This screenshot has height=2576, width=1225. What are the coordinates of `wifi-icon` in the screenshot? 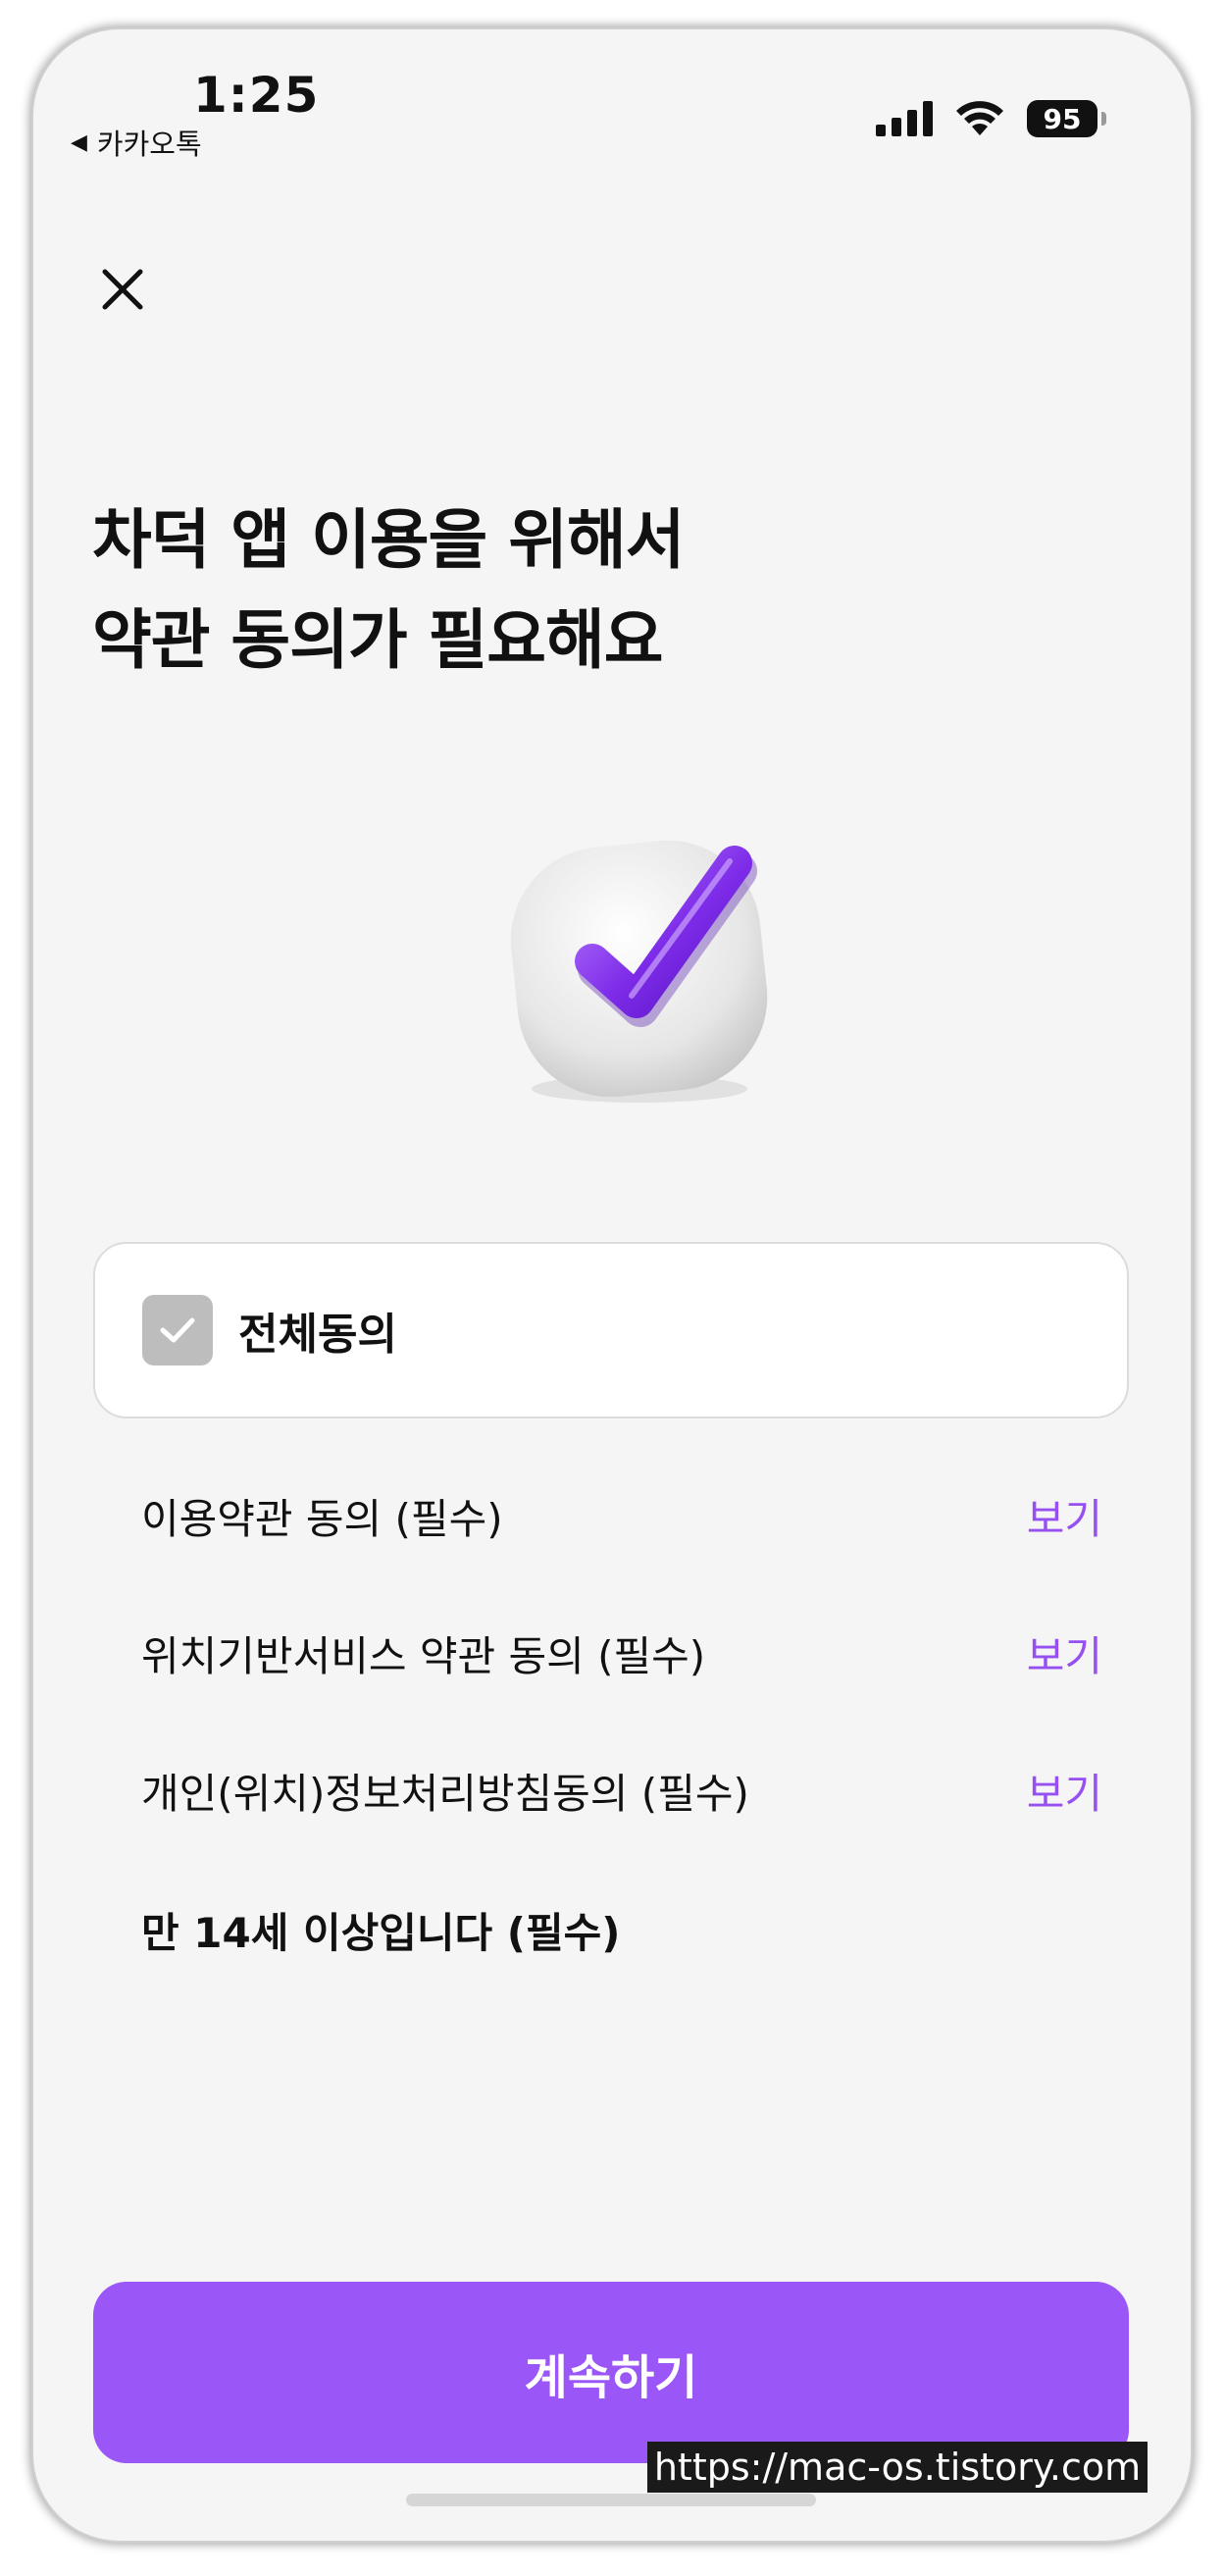 It's located at (979, 118).